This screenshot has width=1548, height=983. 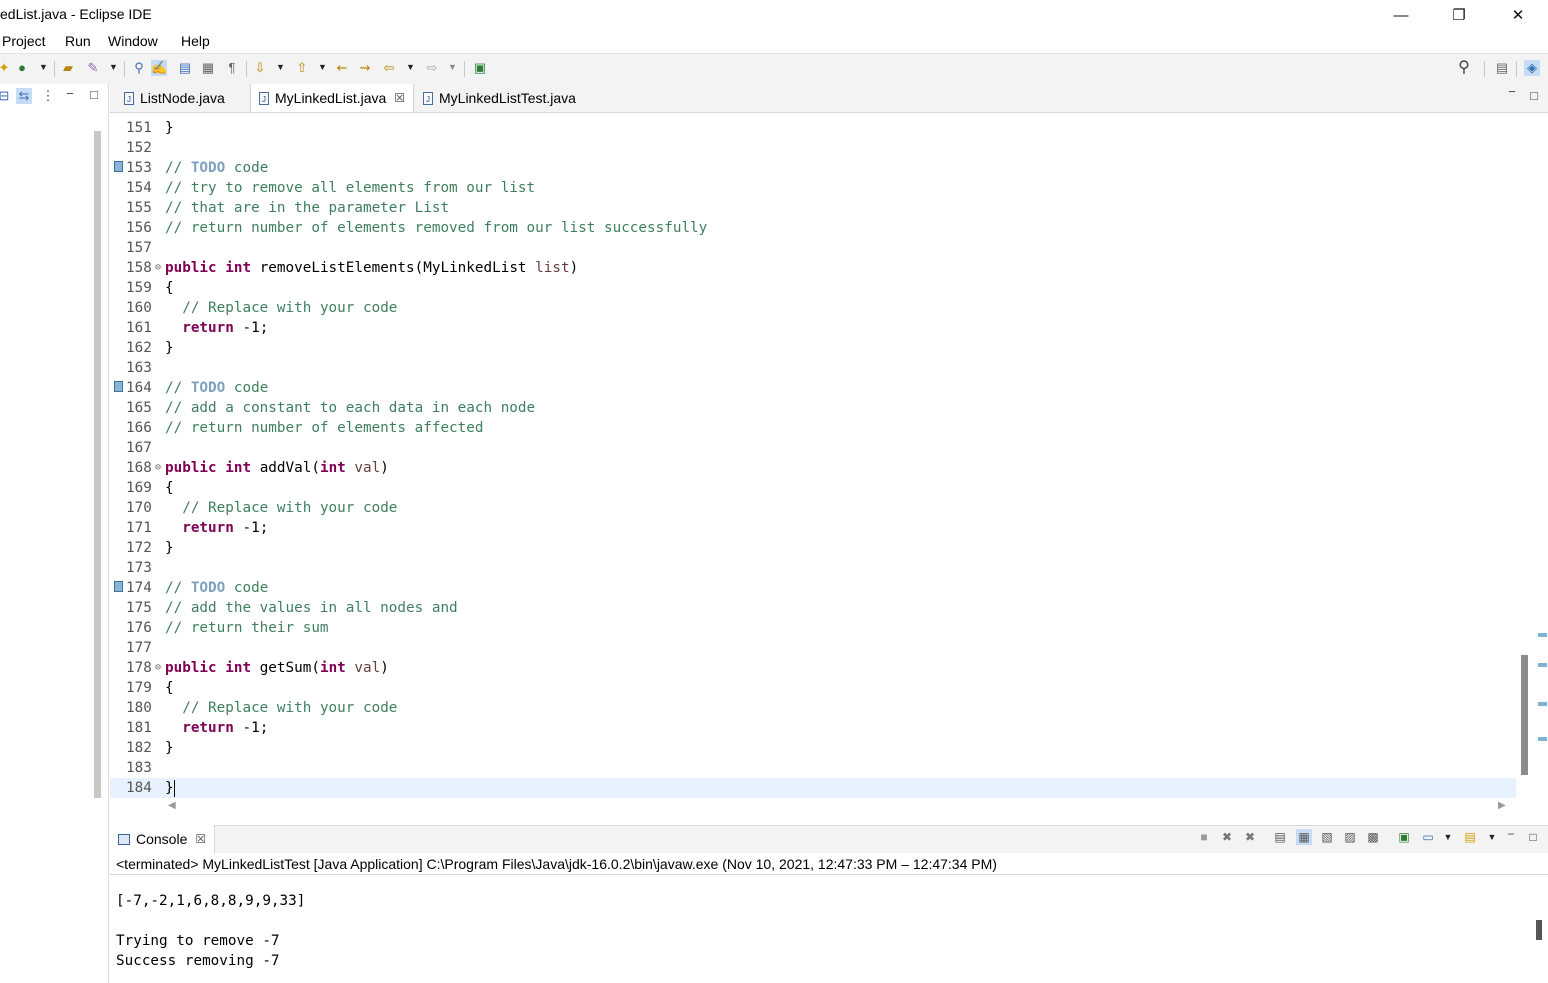 What do you see at coordinates (813, 348) in the screenshot?
I see `code-line: 162}` at bounding box center [813, 348].